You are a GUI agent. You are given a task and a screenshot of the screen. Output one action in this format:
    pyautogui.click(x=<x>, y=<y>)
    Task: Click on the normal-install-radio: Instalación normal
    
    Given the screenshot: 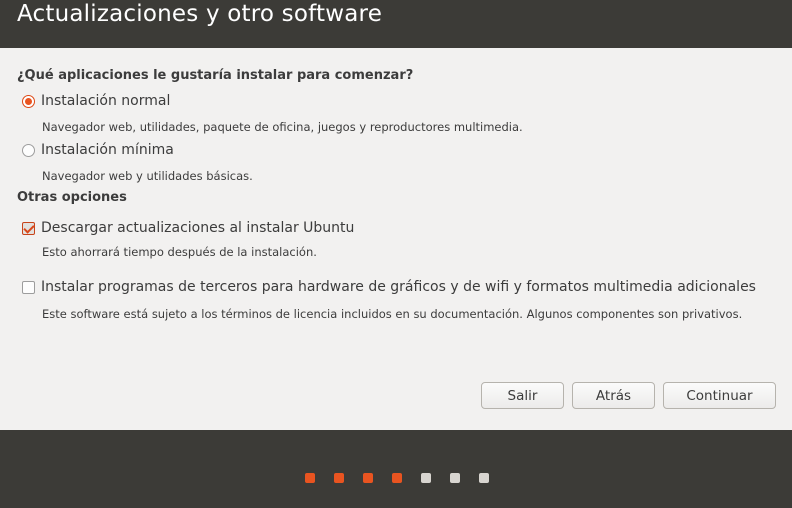 What is the action you would take?
    pyautogui.click(x=96, y=101)
    